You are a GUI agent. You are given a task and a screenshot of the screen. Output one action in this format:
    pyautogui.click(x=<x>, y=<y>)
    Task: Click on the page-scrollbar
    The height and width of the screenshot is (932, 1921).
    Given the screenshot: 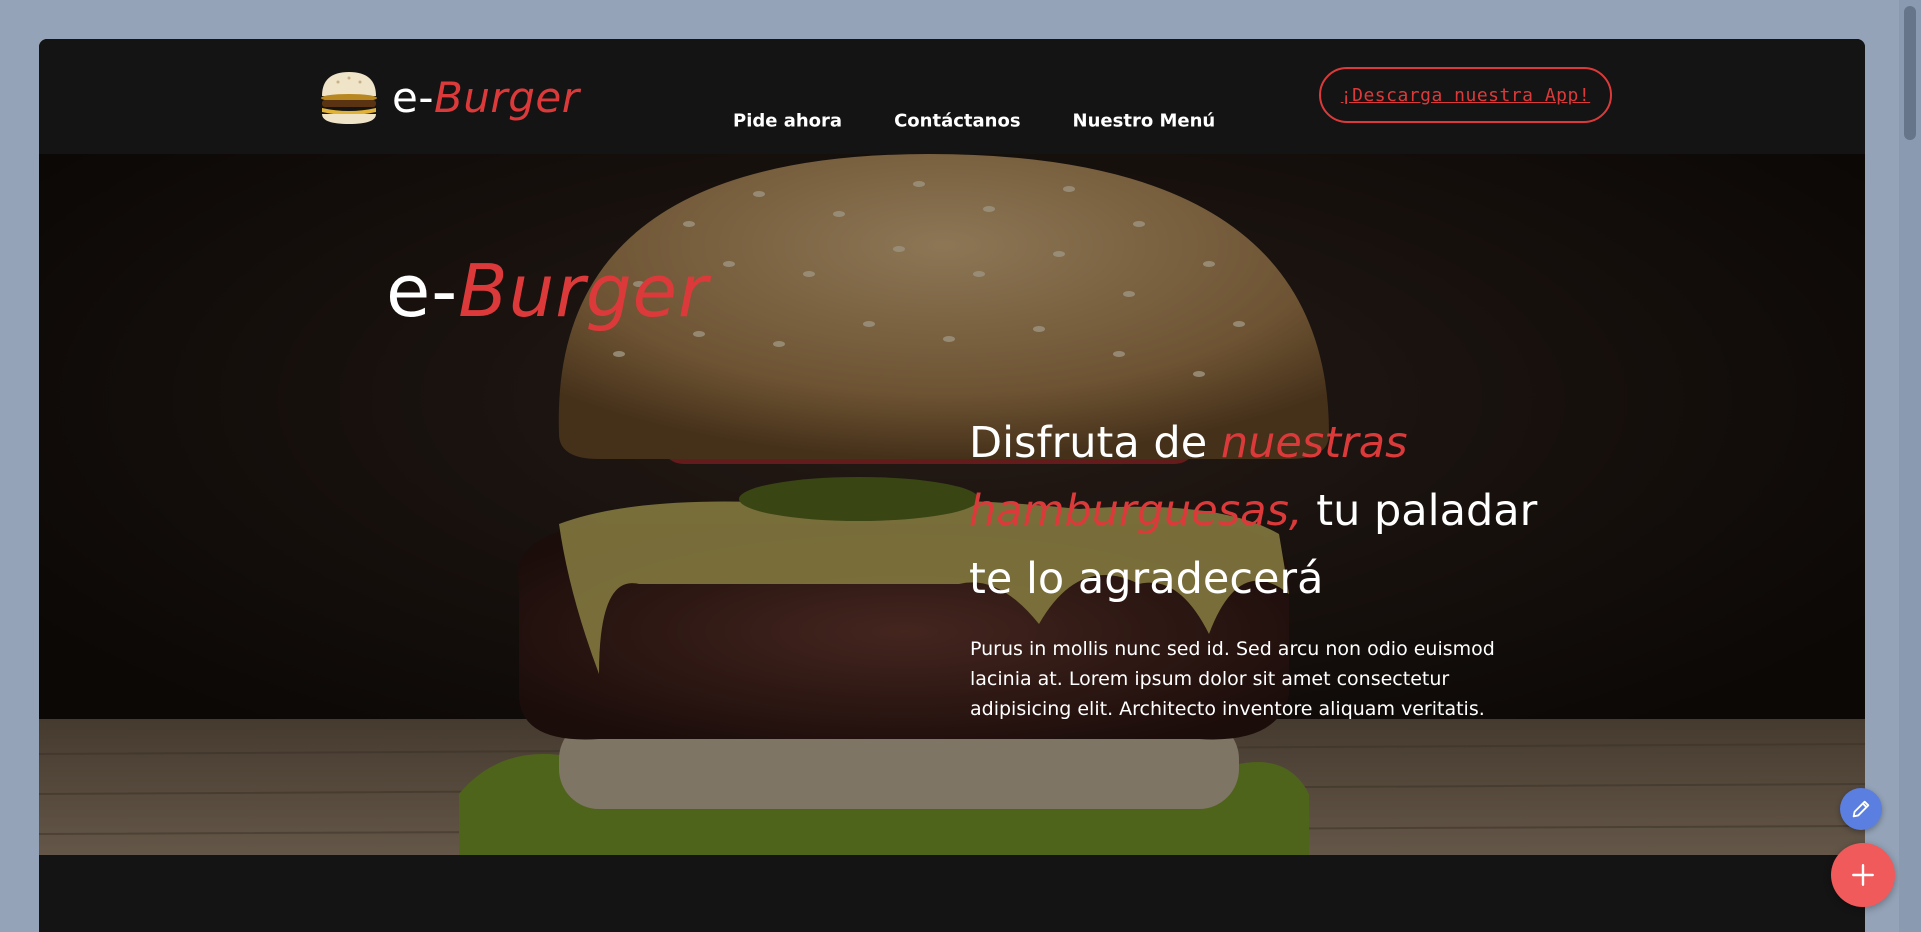 What is the action you would take?
    pyautogui.click(x=1910, y=466)
    